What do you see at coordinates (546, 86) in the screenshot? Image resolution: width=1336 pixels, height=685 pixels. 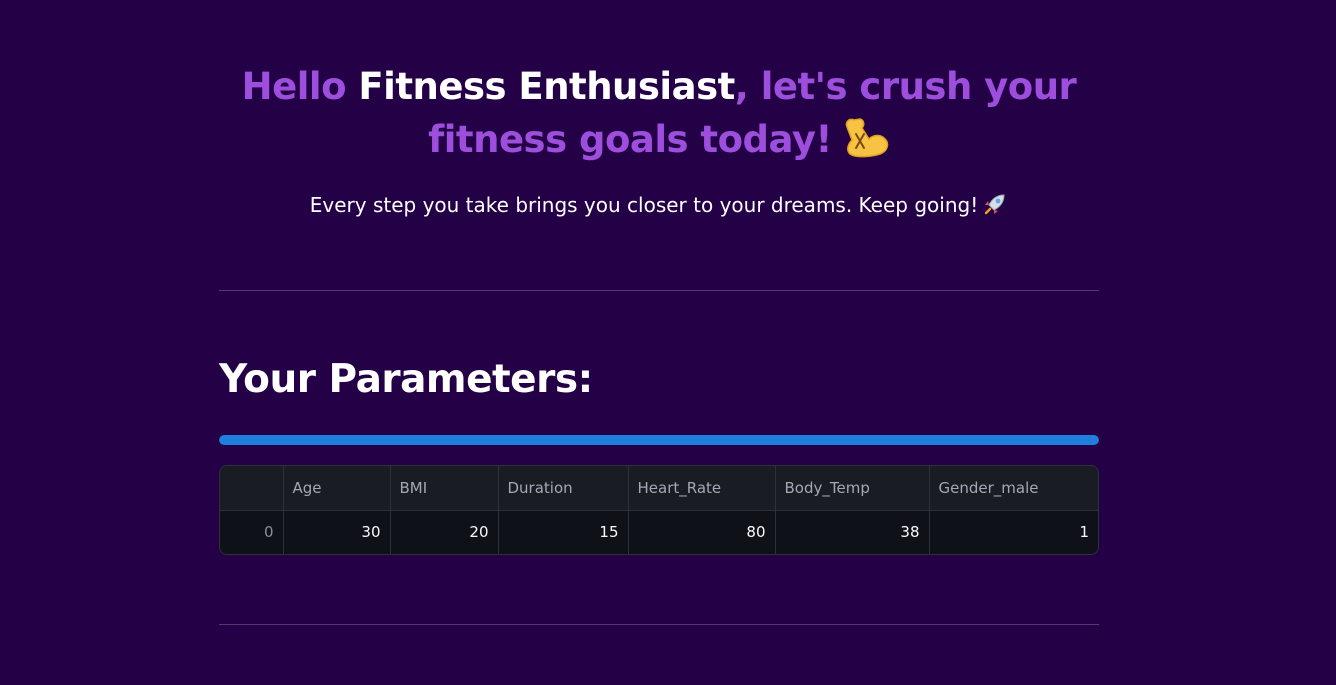 I see `user-name: Fitness Enthusiast` at bounding box center [546, 86].